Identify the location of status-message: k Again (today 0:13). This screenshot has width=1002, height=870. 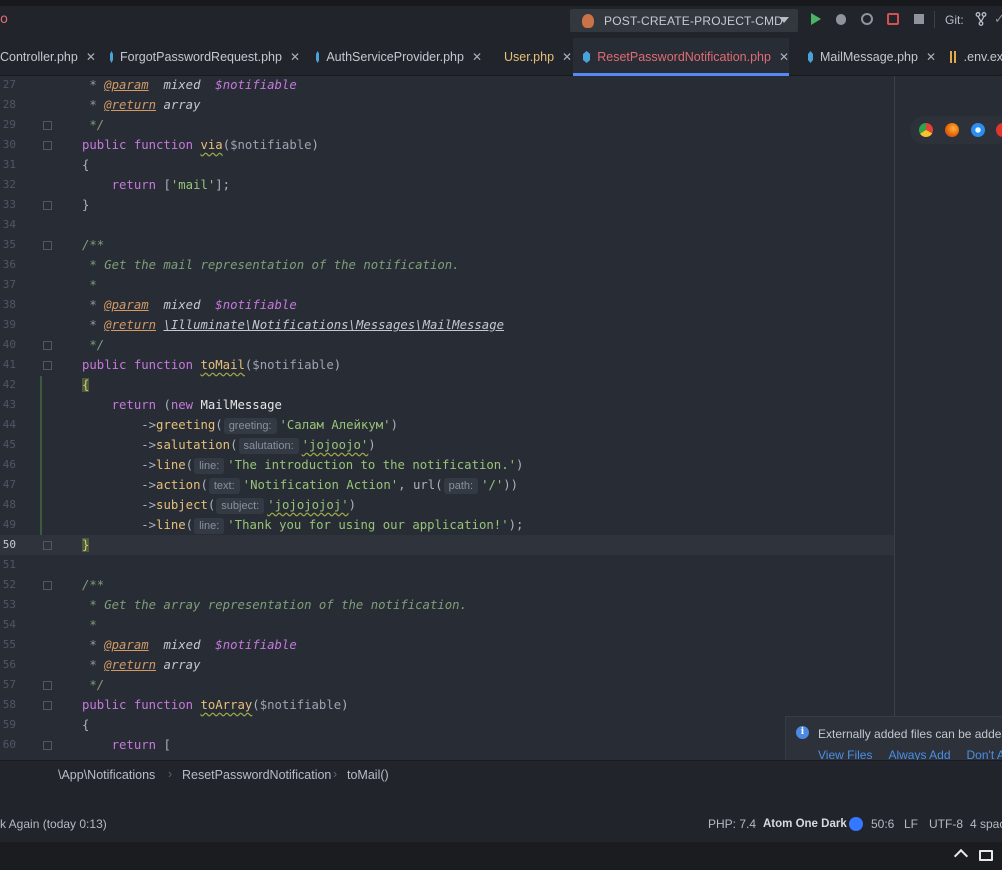
(53, 824).